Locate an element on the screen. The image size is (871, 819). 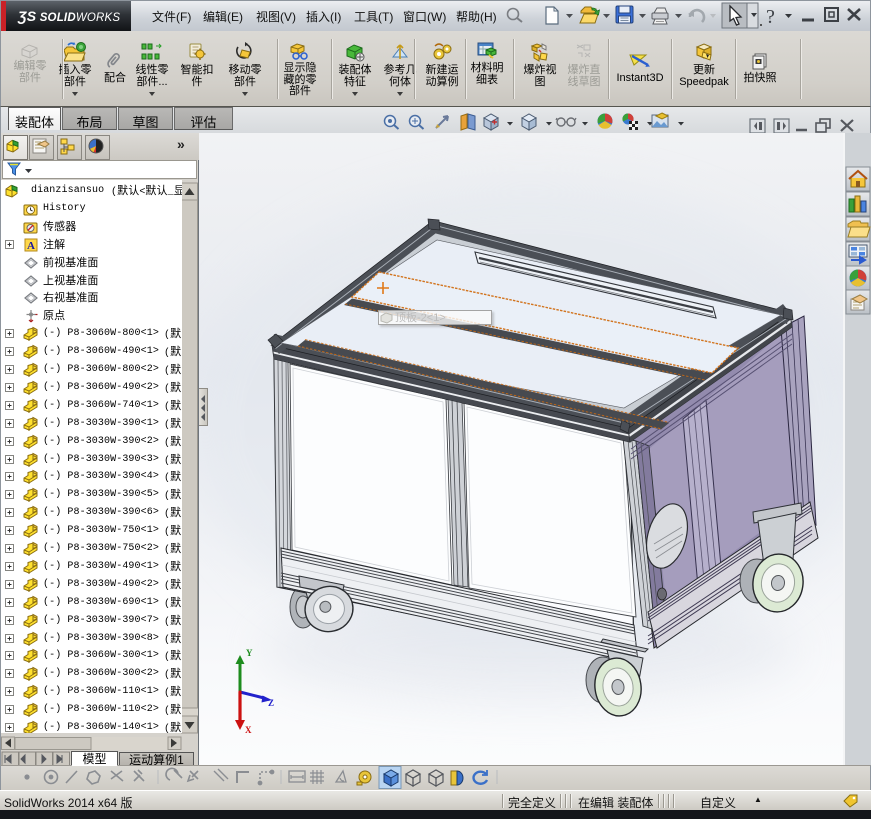
svg-text: Y is located at coordinates (249, 653).